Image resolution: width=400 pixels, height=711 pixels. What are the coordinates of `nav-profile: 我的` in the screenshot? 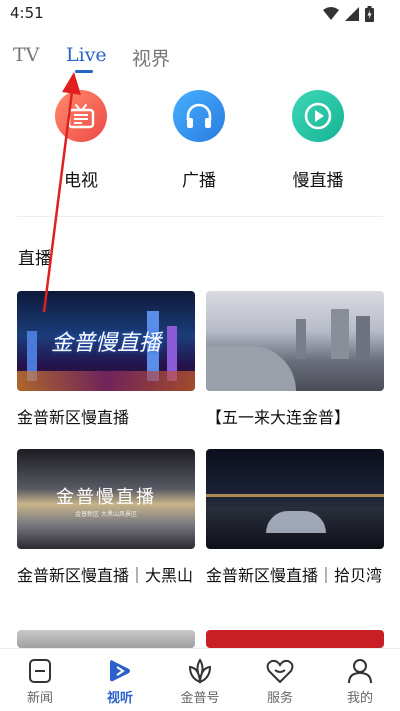 It's located at (360, 681).